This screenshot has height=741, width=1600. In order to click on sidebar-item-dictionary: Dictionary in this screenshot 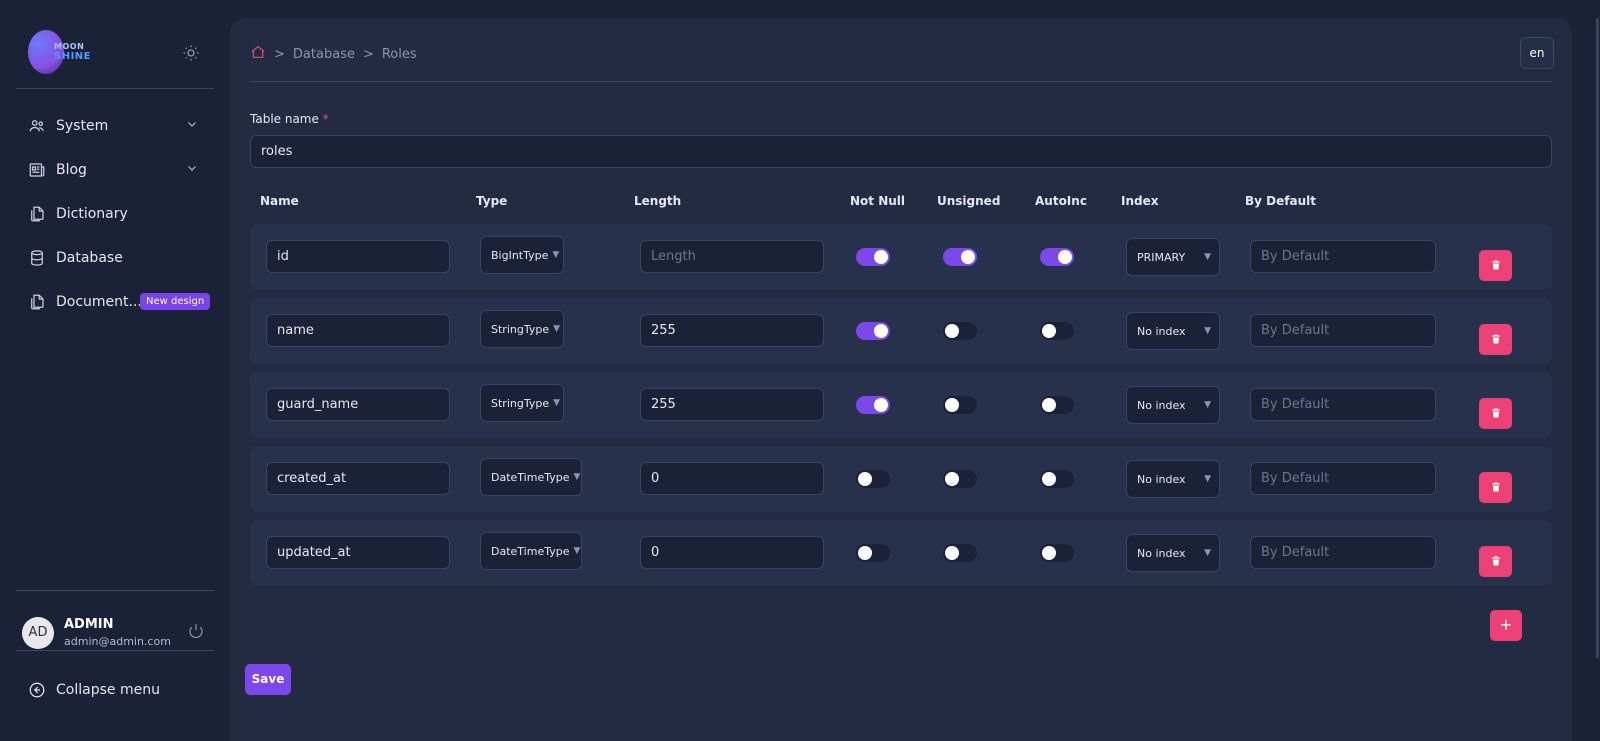, I will do `click(115, 214)`.